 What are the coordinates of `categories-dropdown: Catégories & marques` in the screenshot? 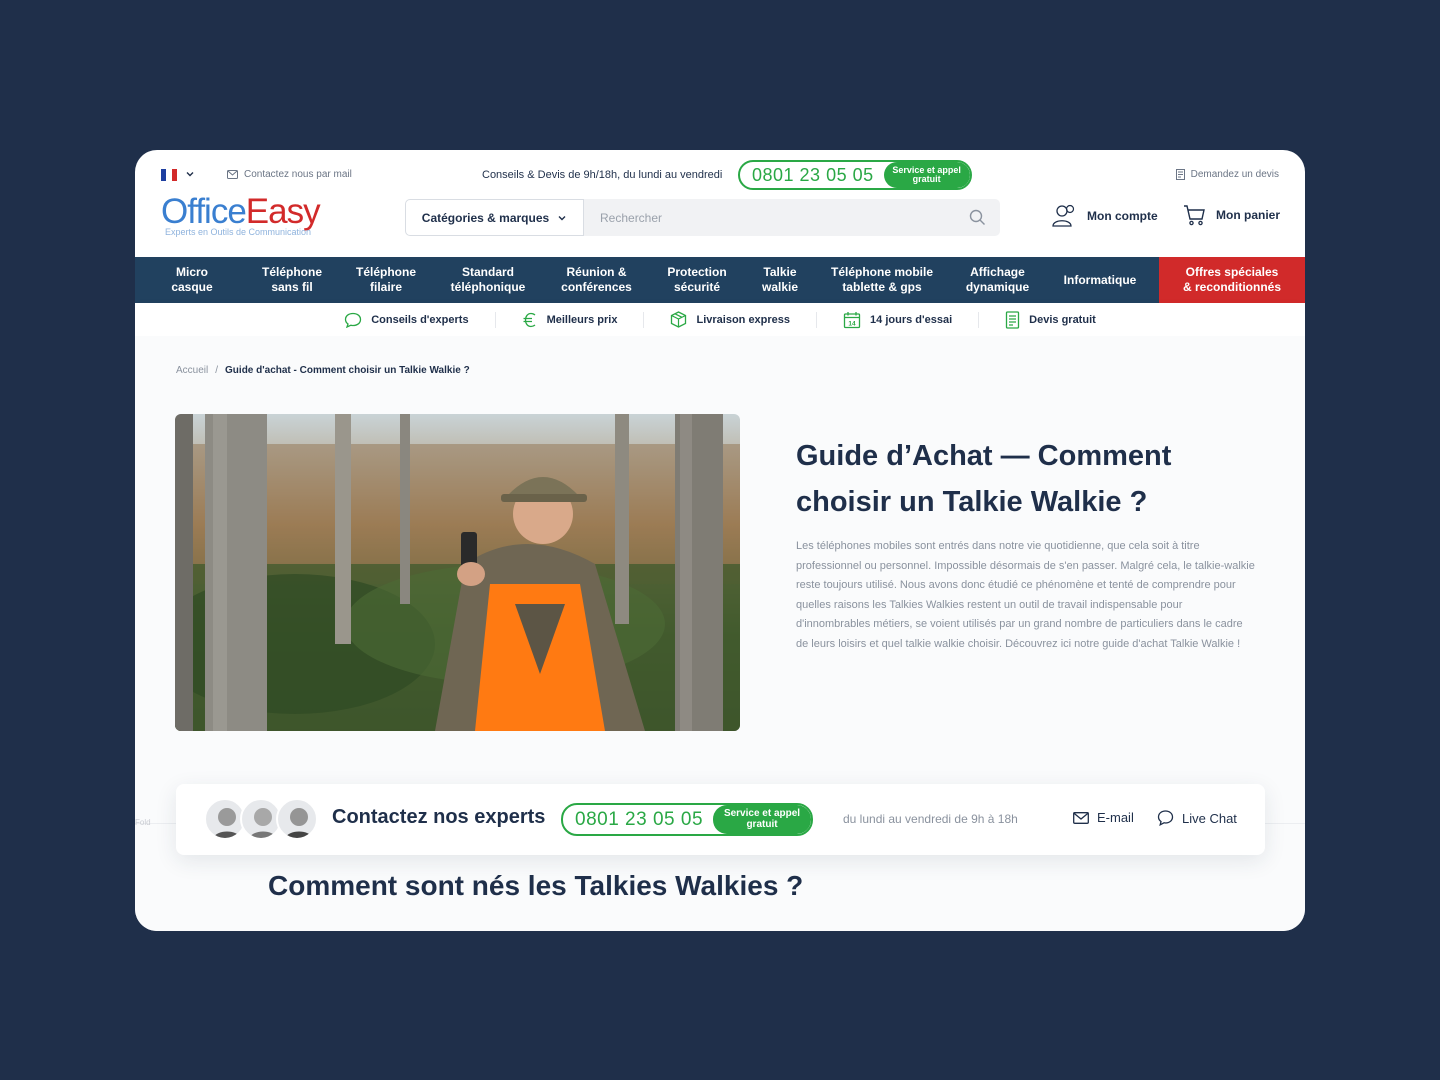 It's located at (494, 217).